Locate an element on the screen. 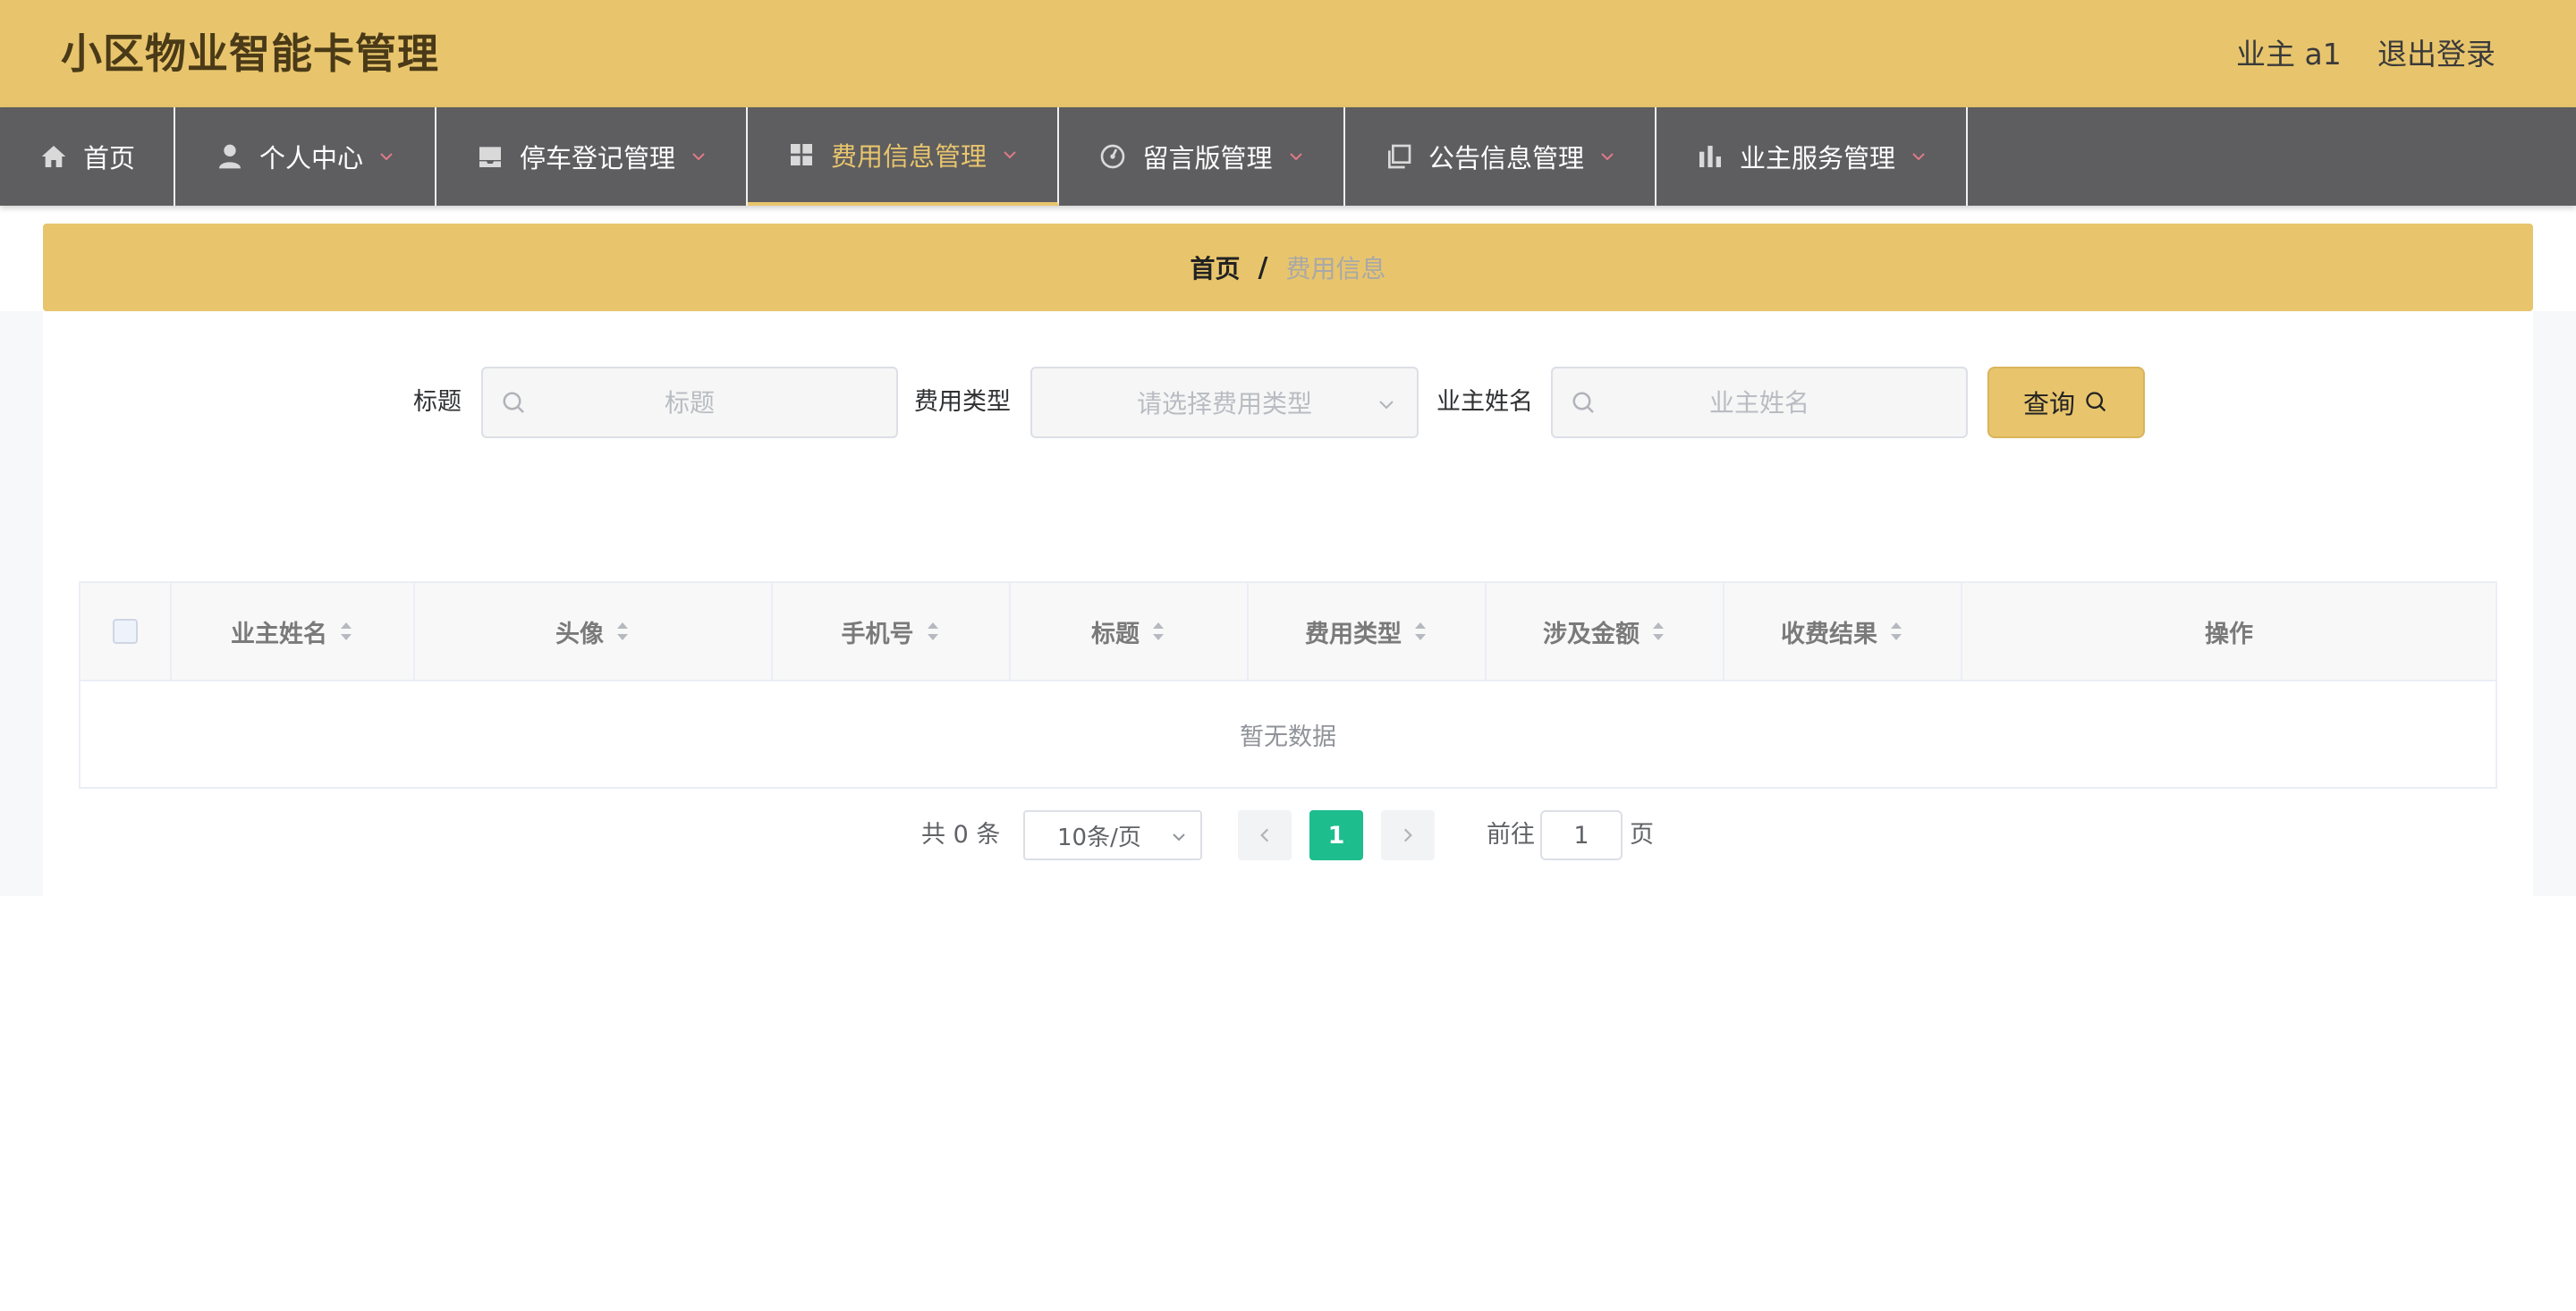 Image resolution: width=2576 pixels, height=1311 pixels. column-title: 标题 is located at coordinates (1130, 631).